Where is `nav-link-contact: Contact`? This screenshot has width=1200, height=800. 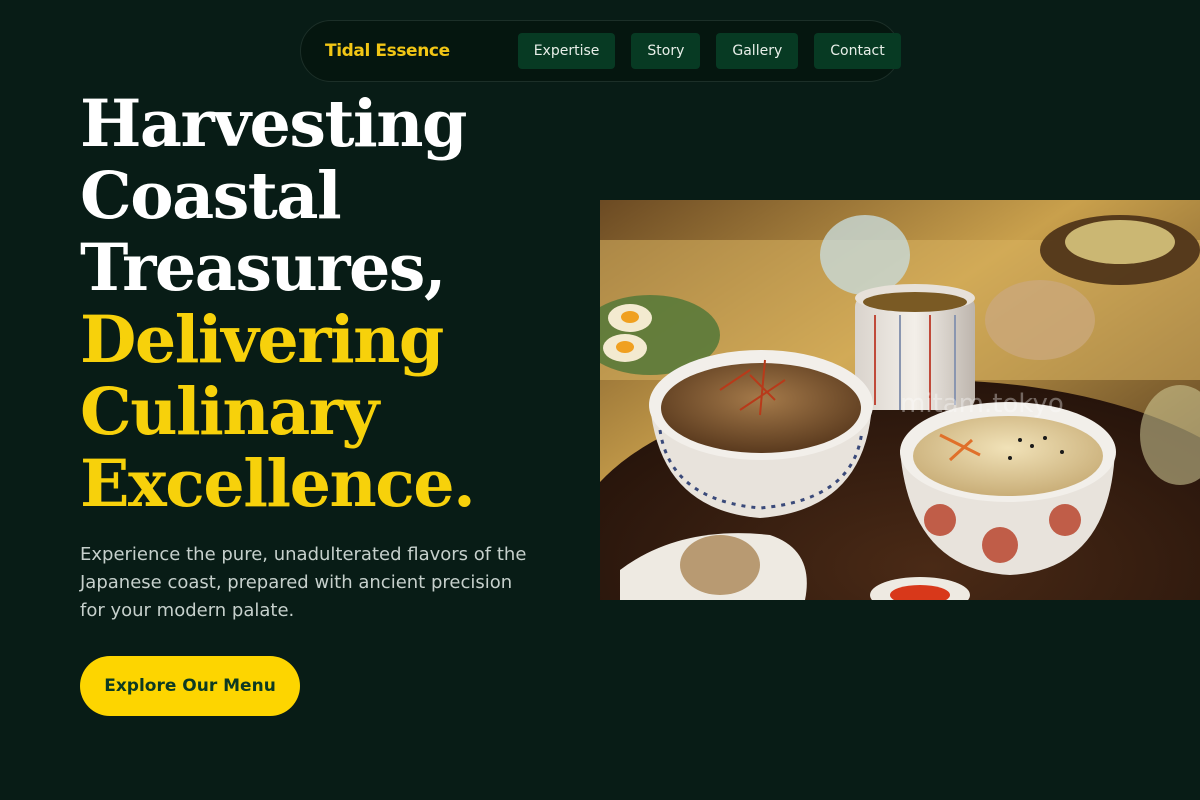
nav-link-contact: Contact is located at coordinates (857, 51).